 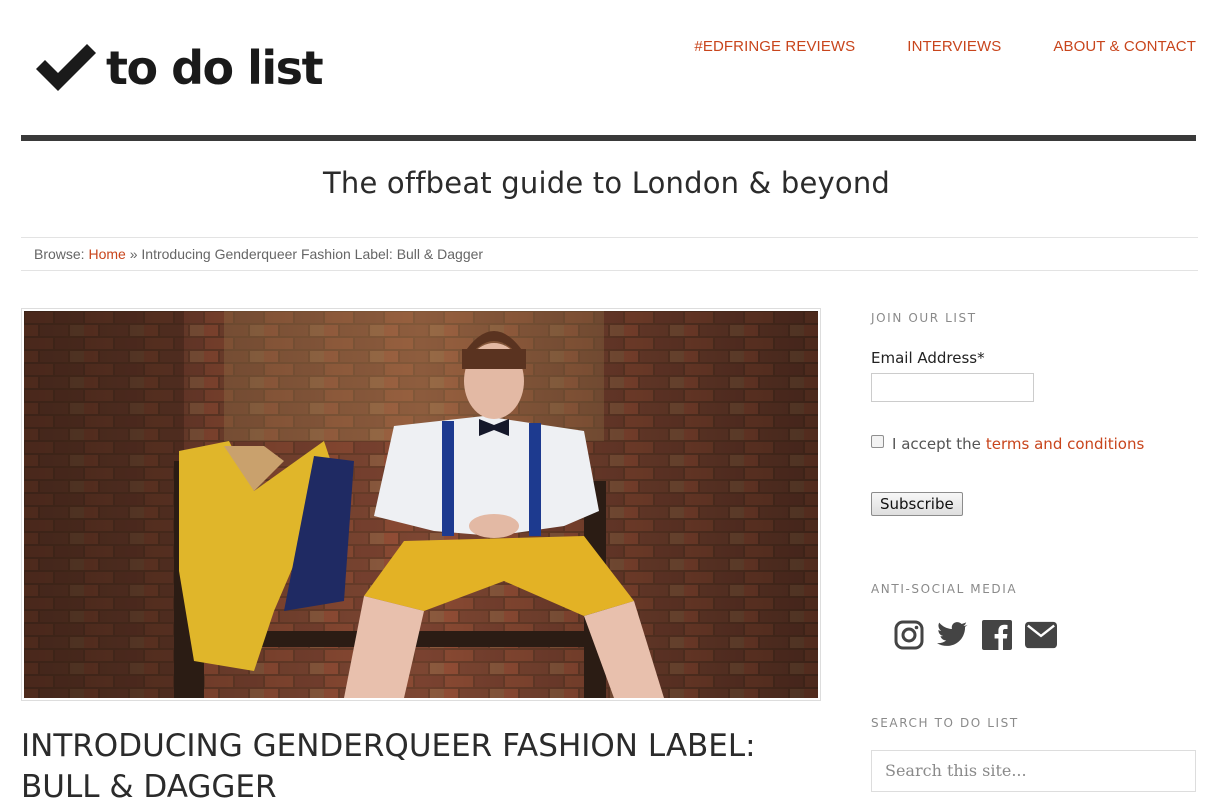 I want to click on nav-interviews: INTERVIEWS, so click(x=954, y=46).